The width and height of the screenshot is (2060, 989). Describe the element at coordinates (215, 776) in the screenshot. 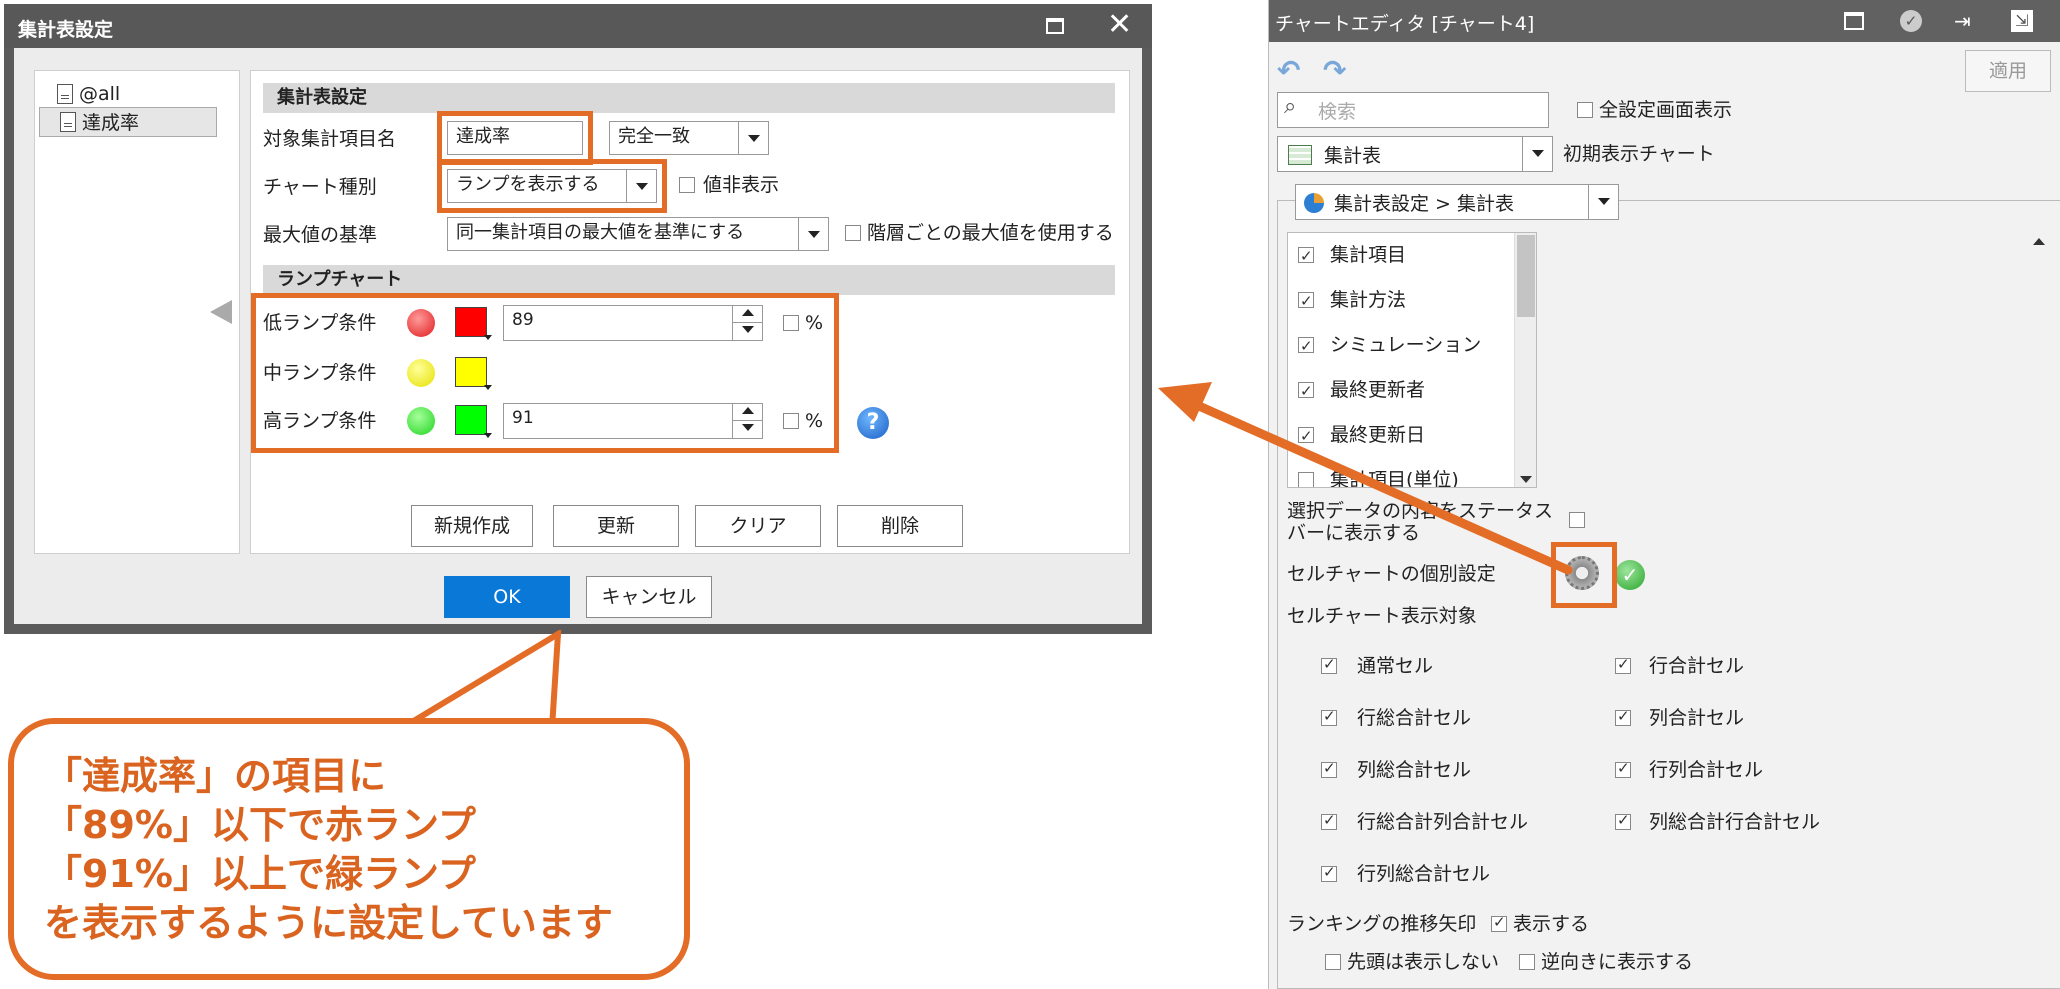

I see `callout-line: 「達成率」の項目に` at that location.